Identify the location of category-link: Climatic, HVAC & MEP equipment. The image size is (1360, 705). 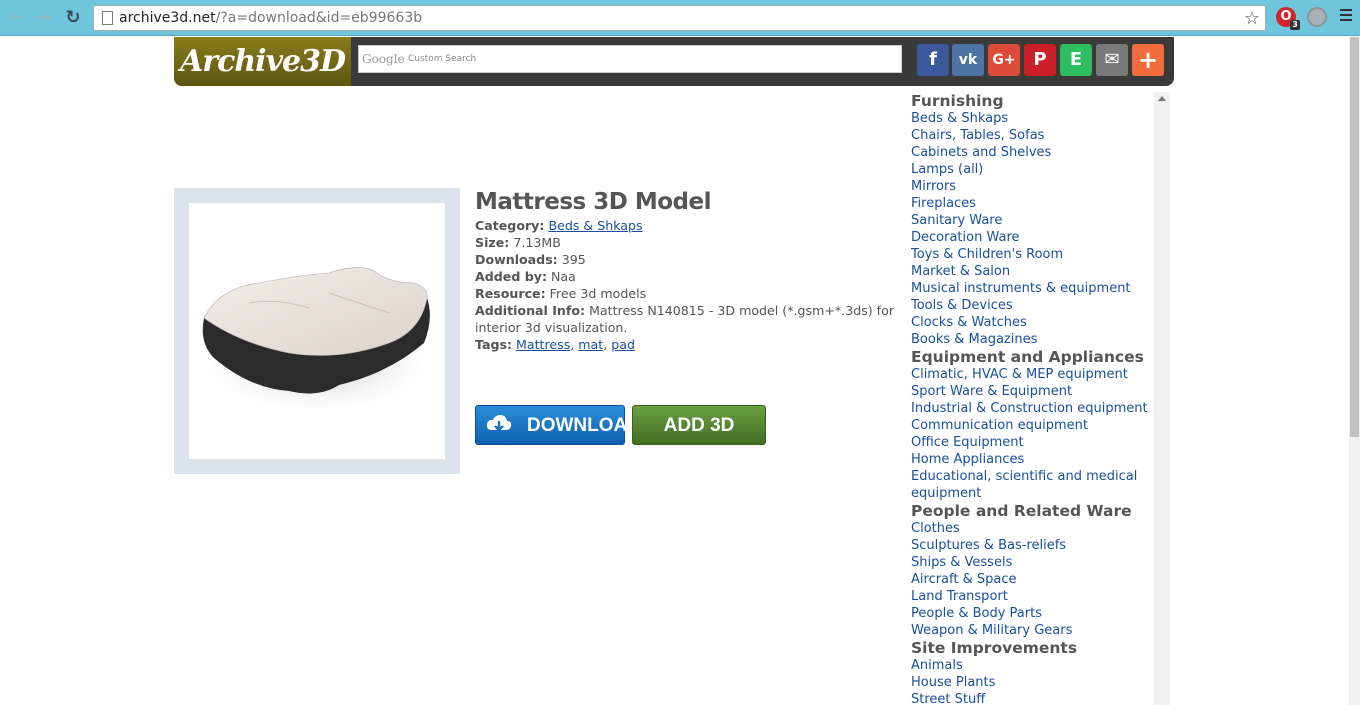
(1033, 374).